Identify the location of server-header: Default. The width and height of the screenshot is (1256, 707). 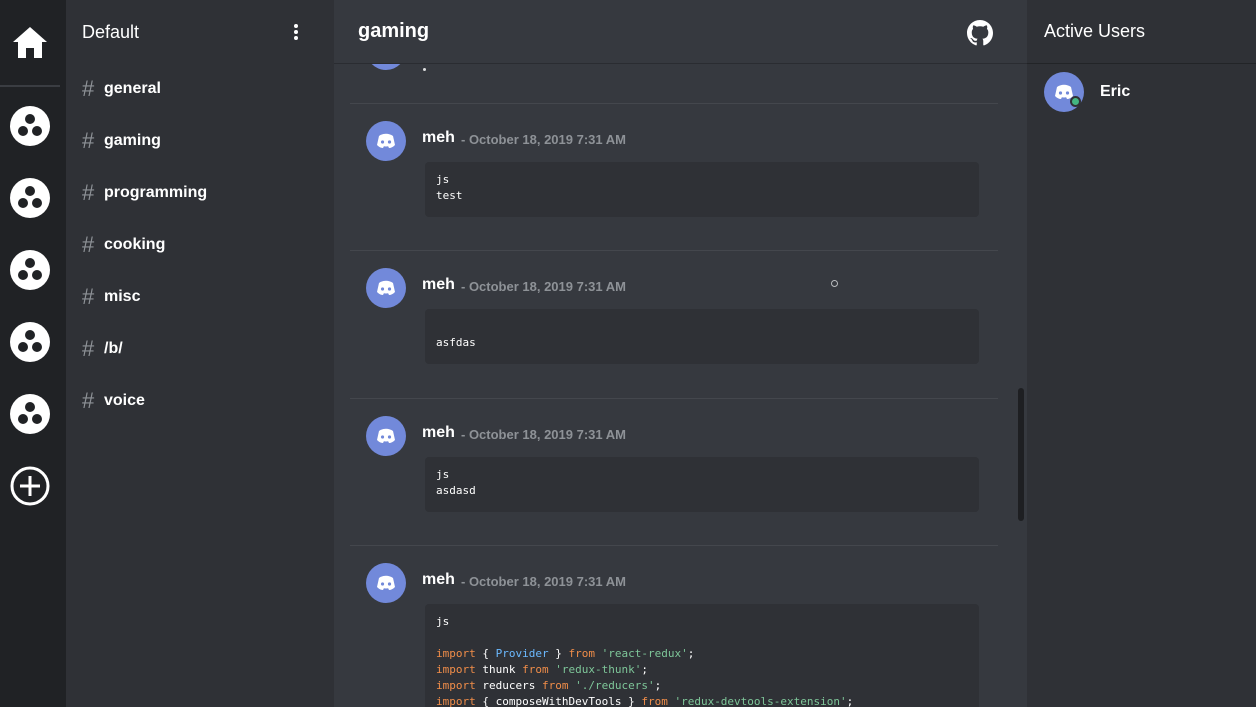
(200, 32).